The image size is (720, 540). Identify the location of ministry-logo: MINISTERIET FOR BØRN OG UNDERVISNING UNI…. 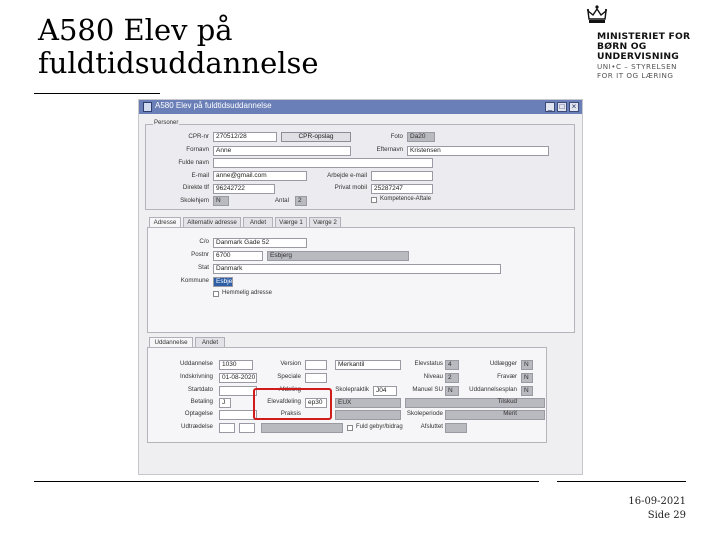
(647, 44).